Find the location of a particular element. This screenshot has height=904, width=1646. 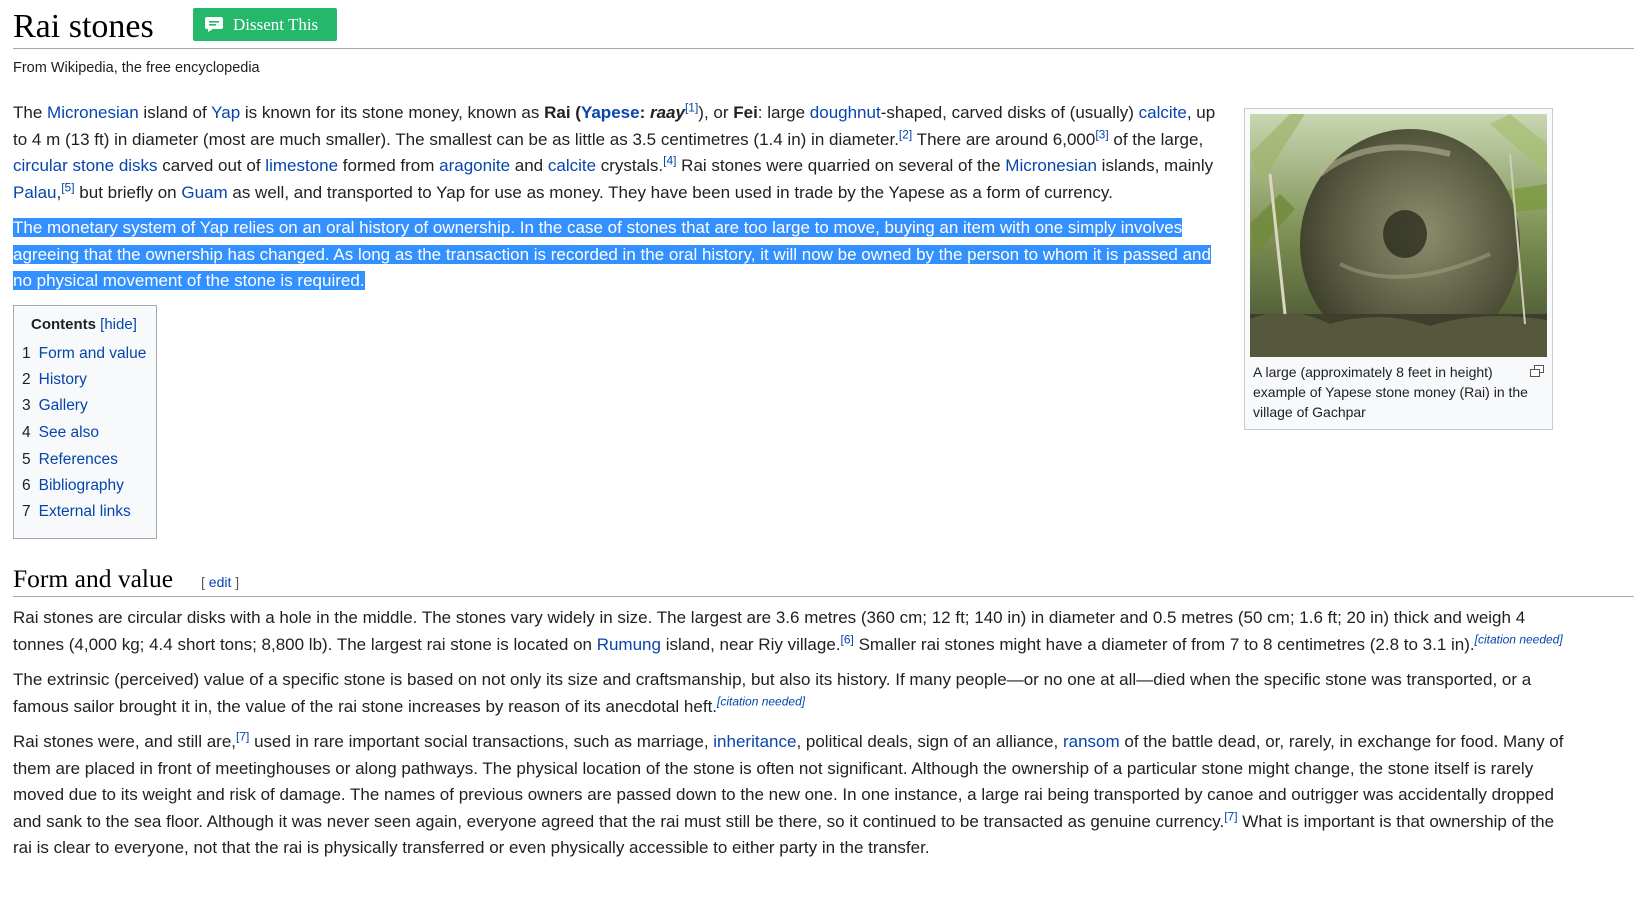

link-yap: Yap is located at coordinates (225, 112).